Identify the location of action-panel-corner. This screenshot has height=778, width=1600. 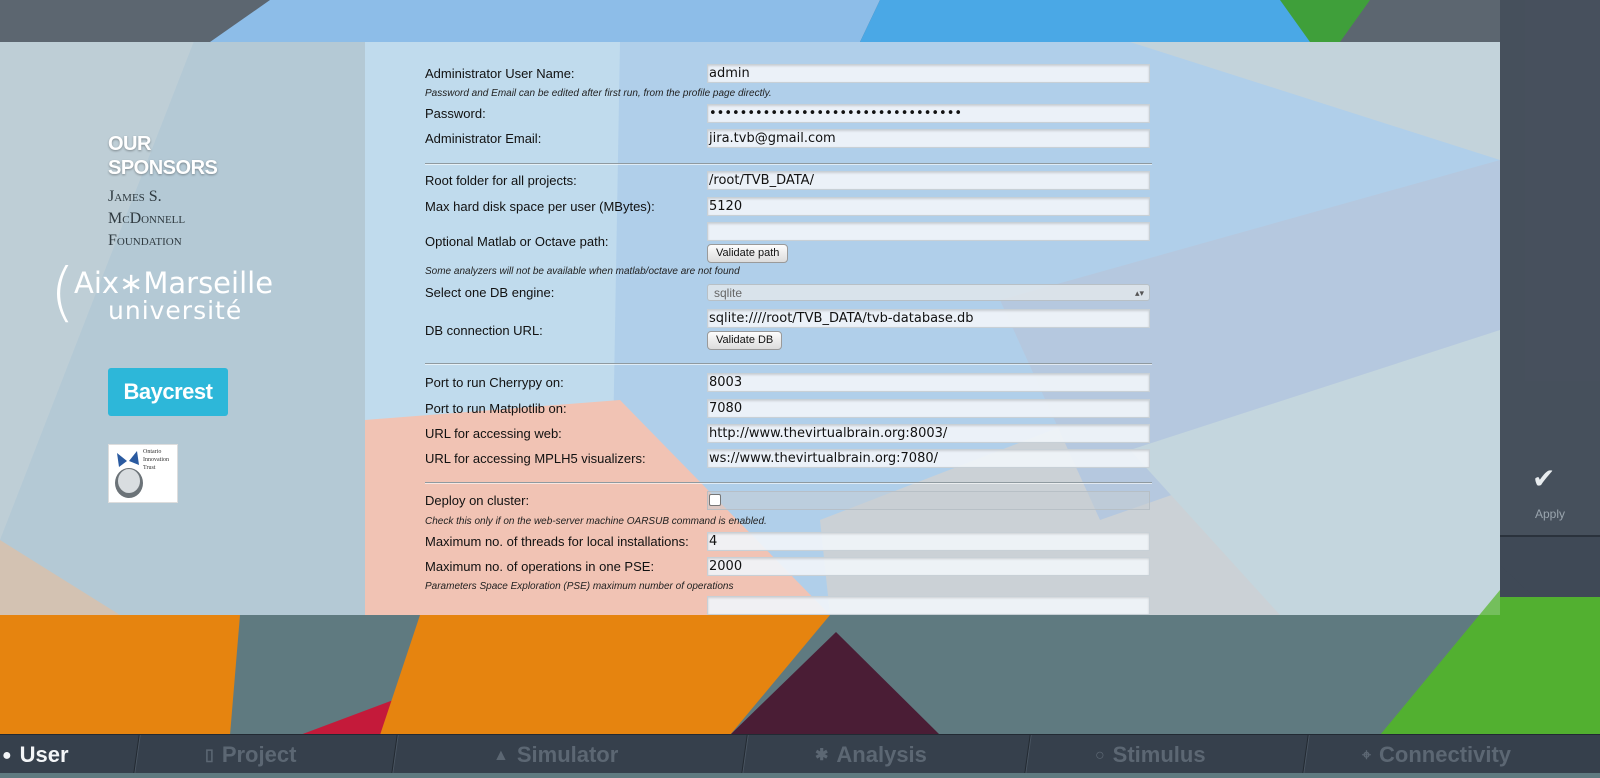
(1550, 566).